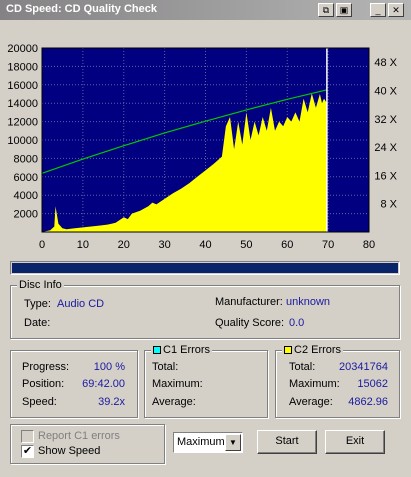 The image size is (411, 477). I want to click on c2-errors-title-wrap: C2 Errors, so click(313, 350).